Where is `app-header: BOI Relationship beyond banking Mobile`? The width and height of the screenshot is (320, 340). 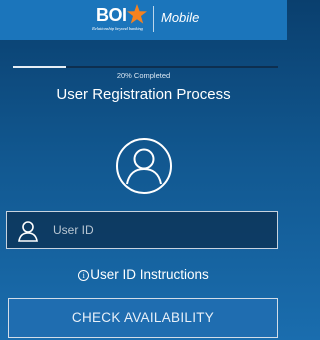 app-header: BOI Relationship beyond banking Mobile is located at coordinates (143, 20).